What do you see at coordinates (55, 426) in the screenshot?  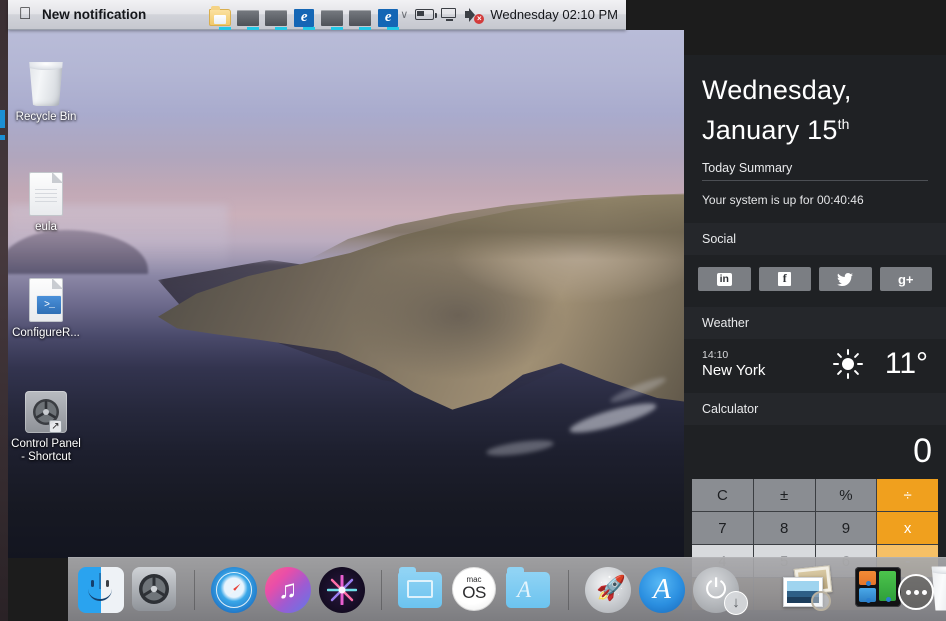 I see `shortcut-arrow-icon: ↗` at bounding box center [55, 426].